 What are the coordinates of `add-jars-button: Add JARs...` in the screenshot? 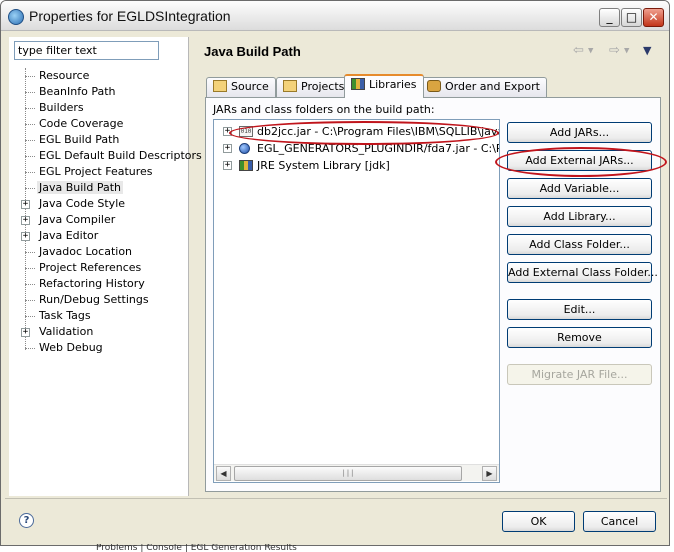 It's located at (579, 132).